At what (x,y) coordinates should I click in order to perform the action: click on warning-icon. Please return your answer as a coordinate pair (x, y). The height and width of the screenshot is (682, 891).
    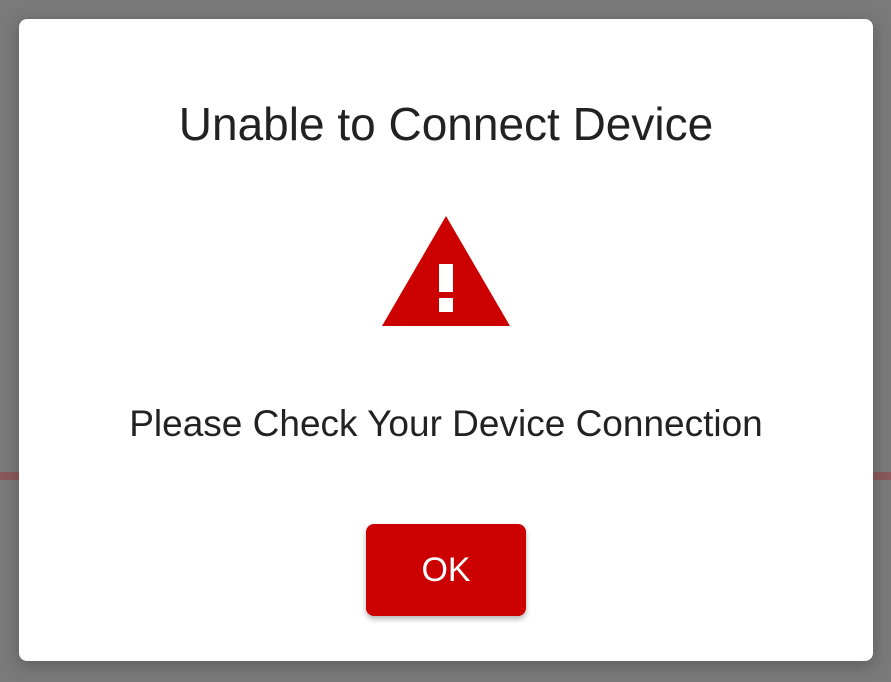
    Looking at the image, I should click on (446, 272).